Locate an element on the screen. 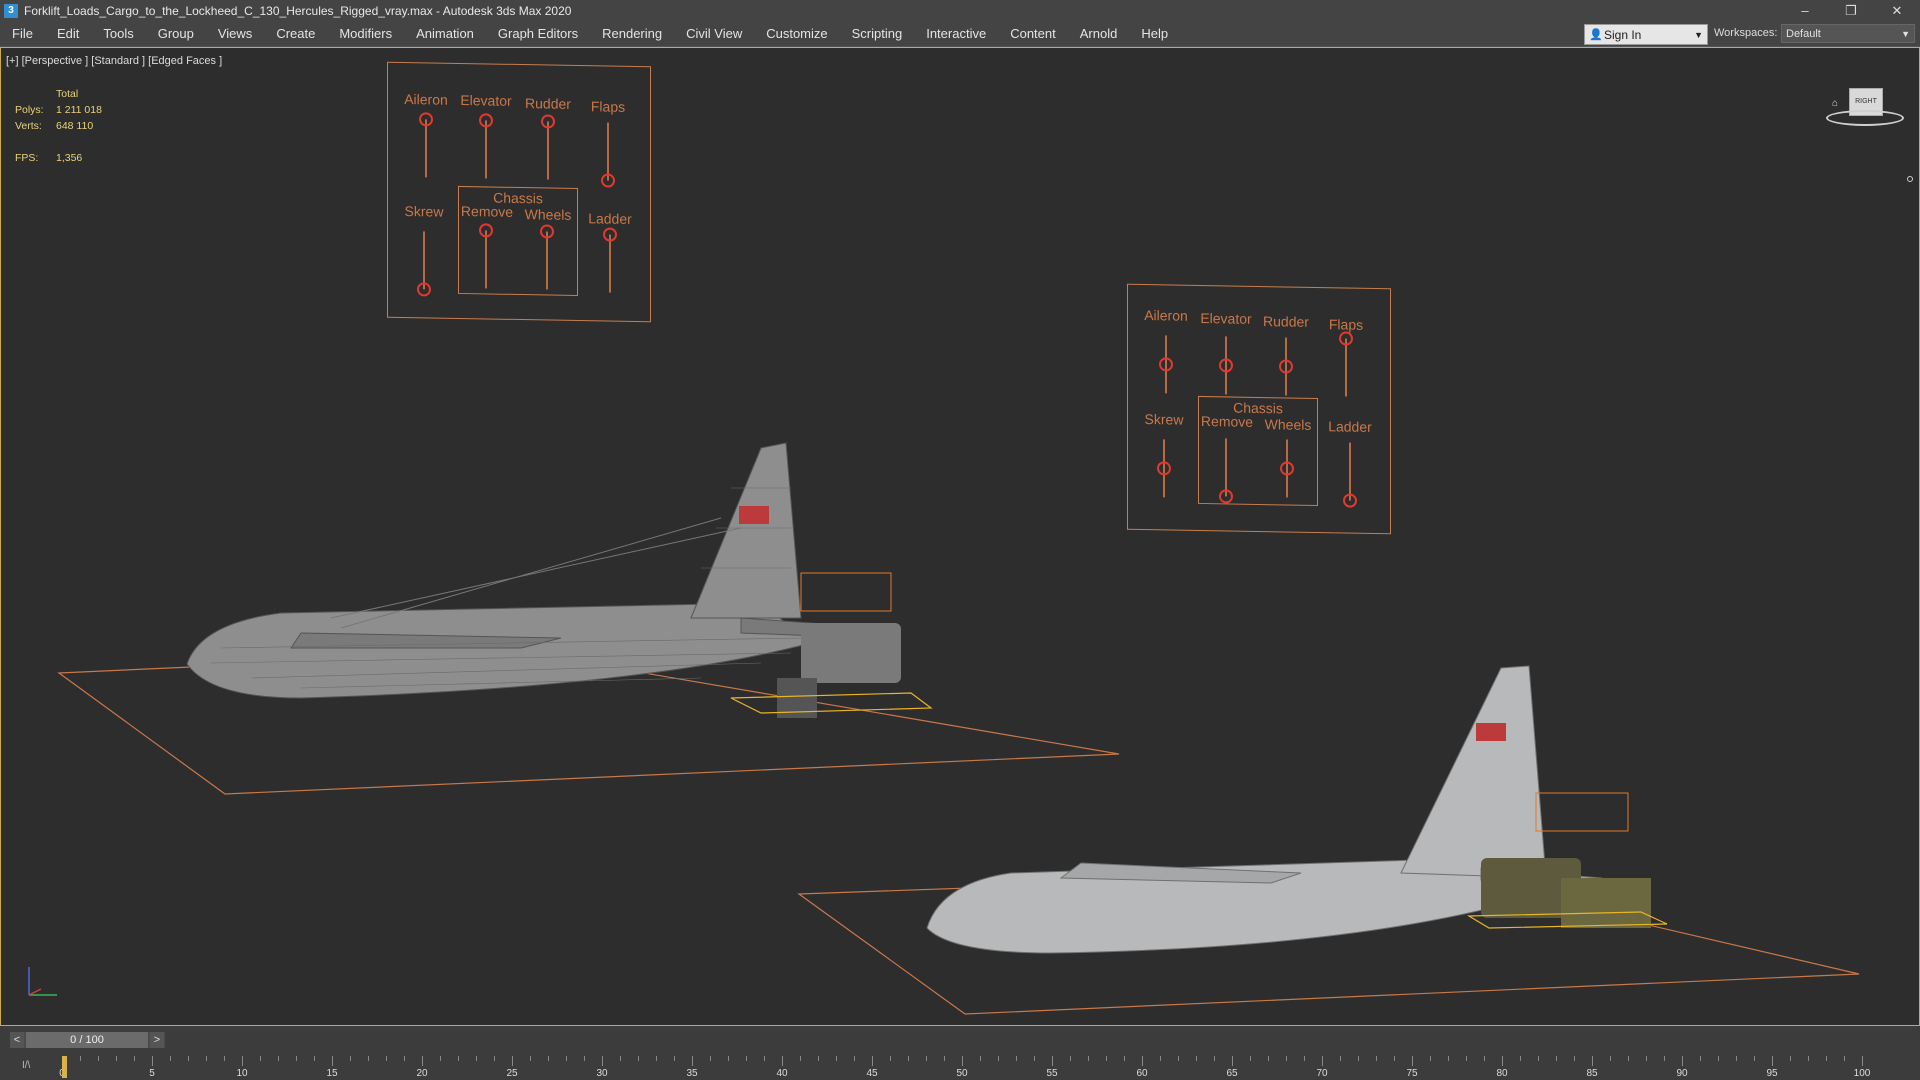 Image resolution: width=1920 pixels, height=1080 pixels. menu-graph-editors: Graph Editors is located at coordinates (538, 34).